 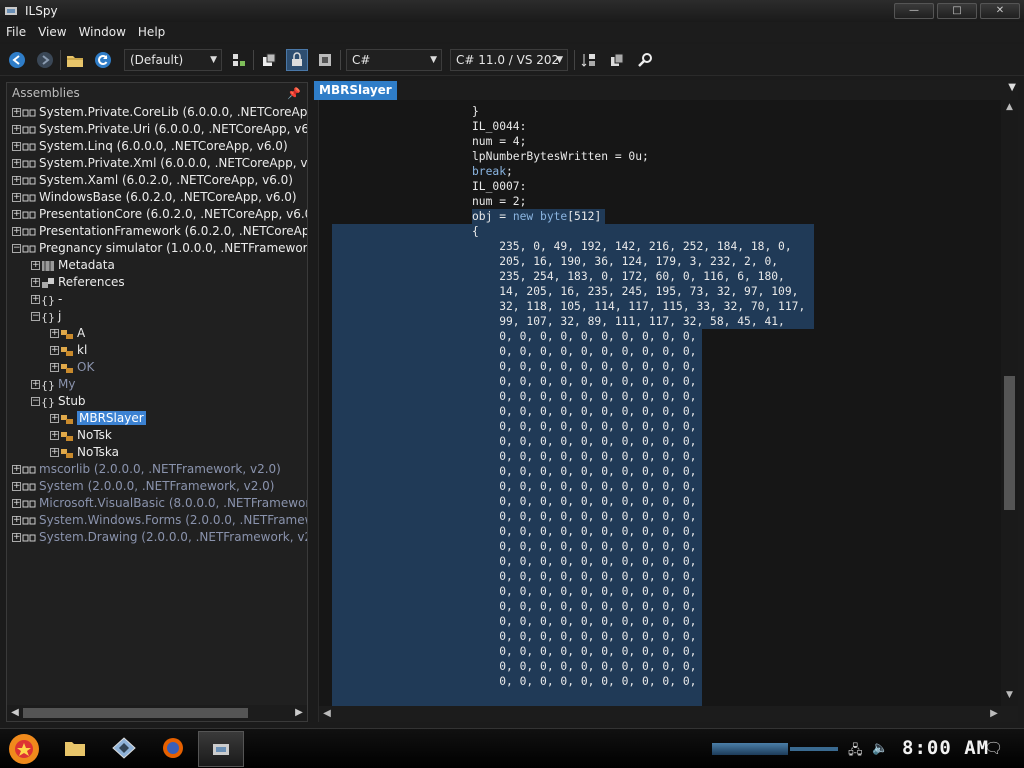 What do you see at coordinates (993, 748) in the screenshot?
I see `notification-icon: 🗨` at bounding box center [993, 748].